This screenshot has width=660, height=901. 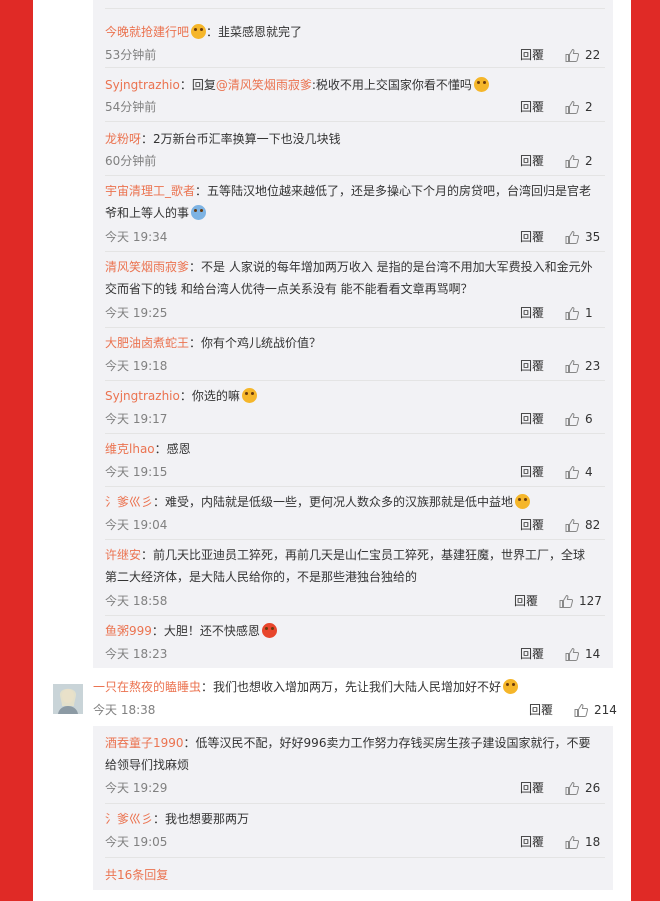 What do you see at coordinates (593, 55) in the screenshot?
I see `like-count: 22` at bounding box center [593, 55].